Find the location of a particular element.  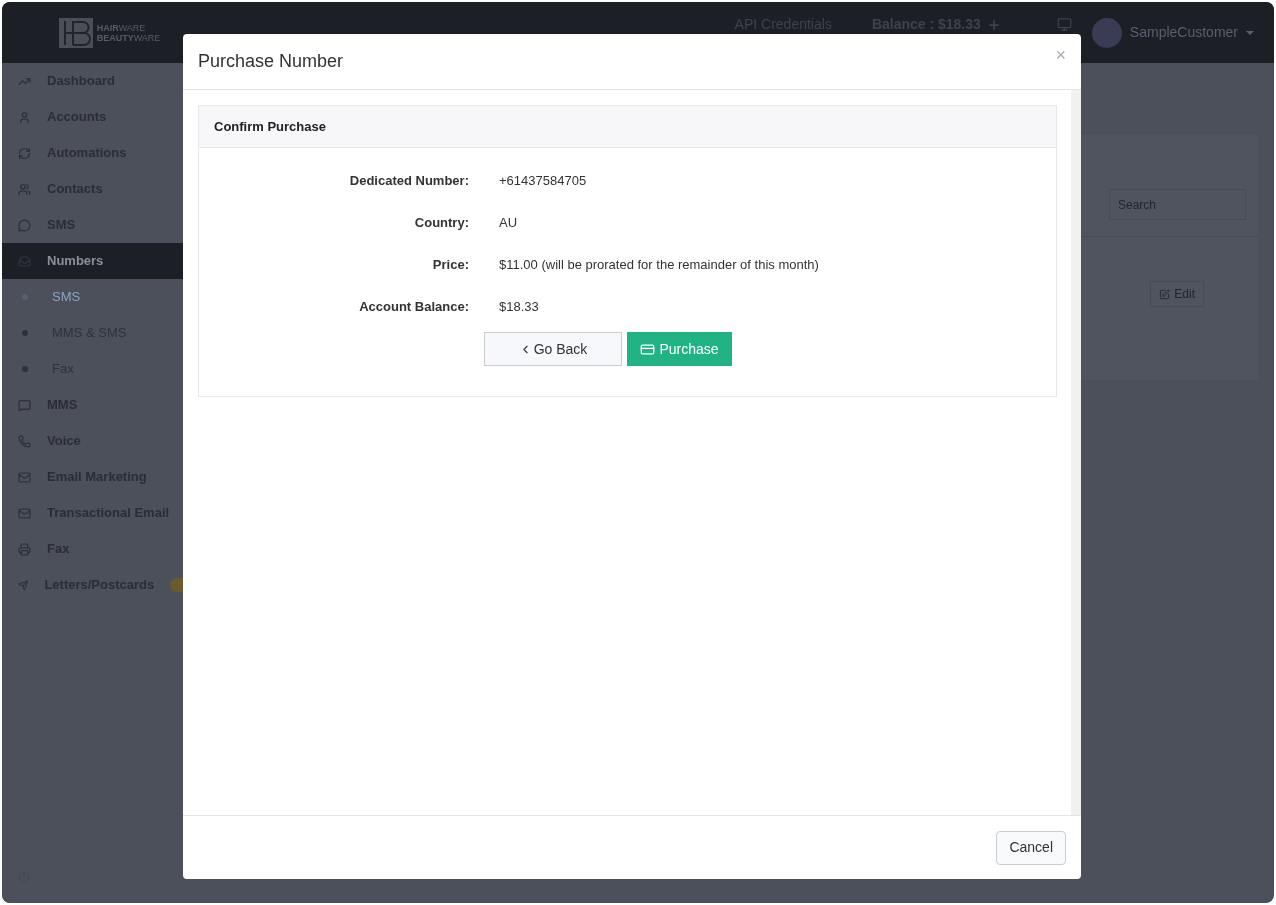

sidebar-subitem: SMS is located at coordinates (92, 297).